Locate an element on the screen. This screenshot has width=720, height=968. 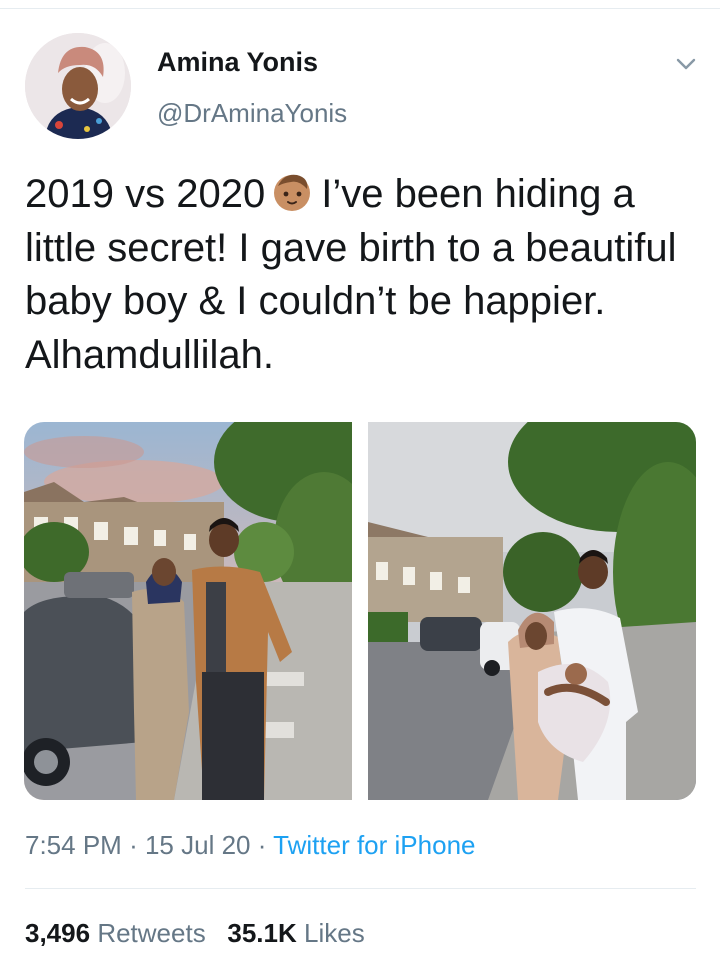
avatar-image is located at coordinates (78, 86).